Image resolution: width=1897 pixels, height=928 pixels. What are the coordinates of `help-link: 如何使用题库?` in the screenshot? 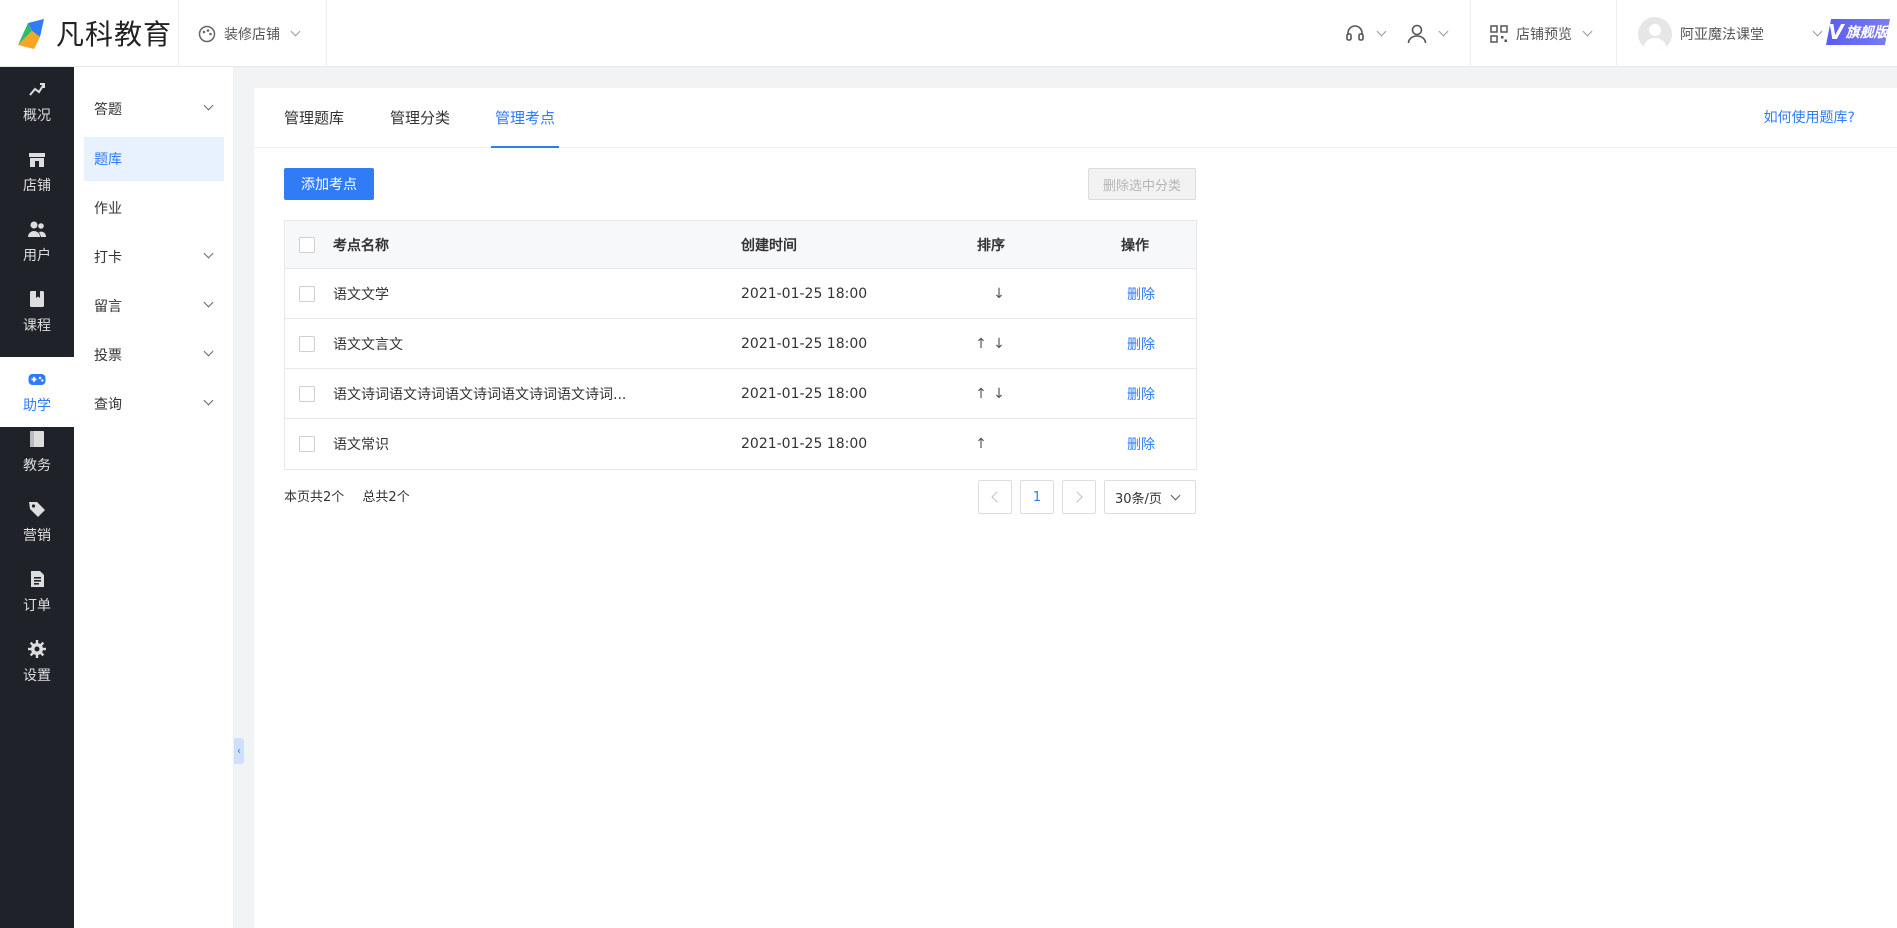 It's located at (1809, 118).